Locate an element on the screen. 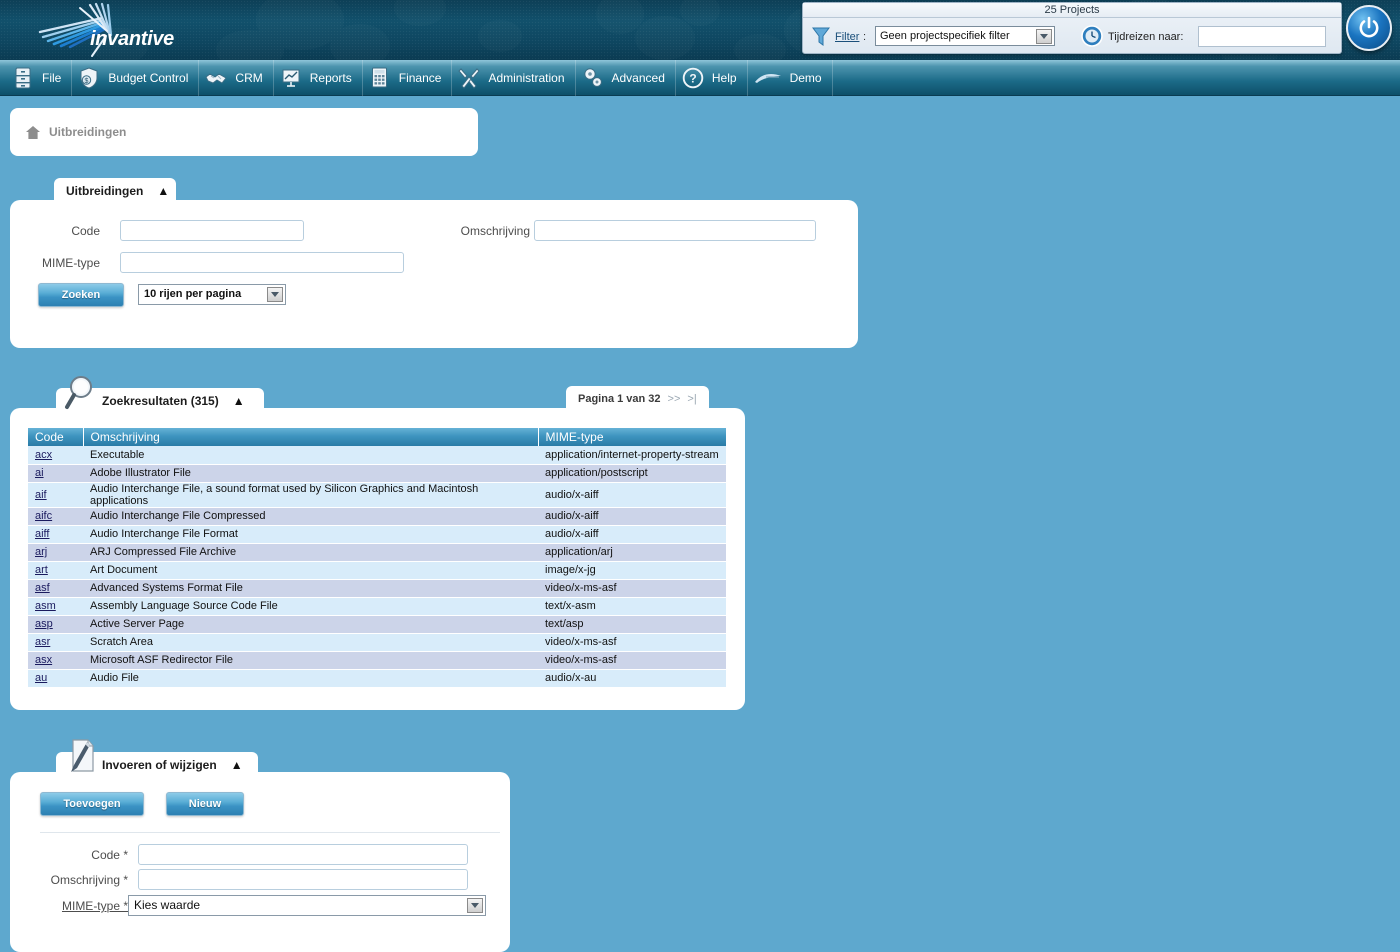 The image size is (1400, 952). cell-code: acx is located at coordinates (55, 455).